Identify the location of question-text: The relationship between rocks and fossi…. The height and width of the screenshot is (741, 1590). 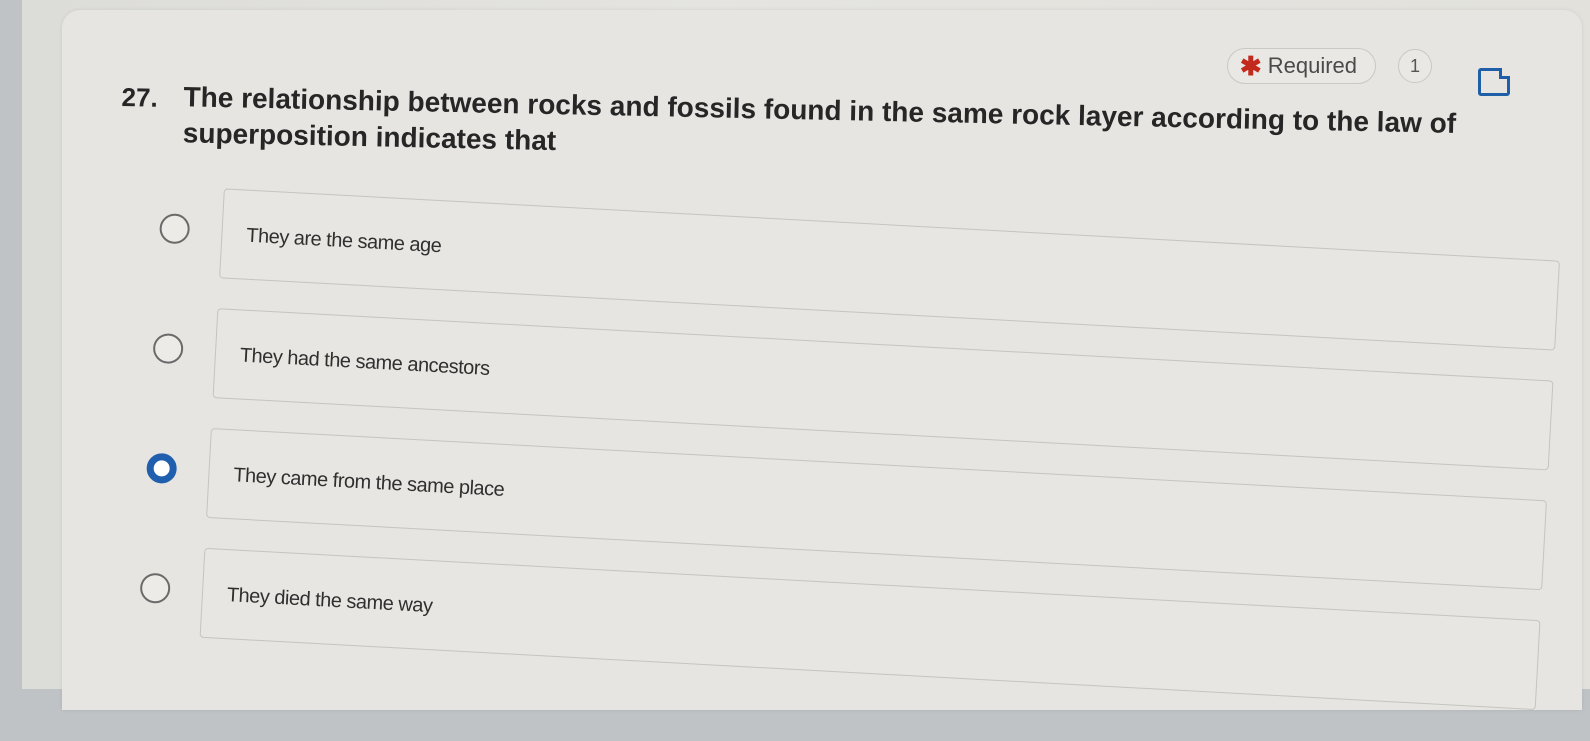
(819, 119).